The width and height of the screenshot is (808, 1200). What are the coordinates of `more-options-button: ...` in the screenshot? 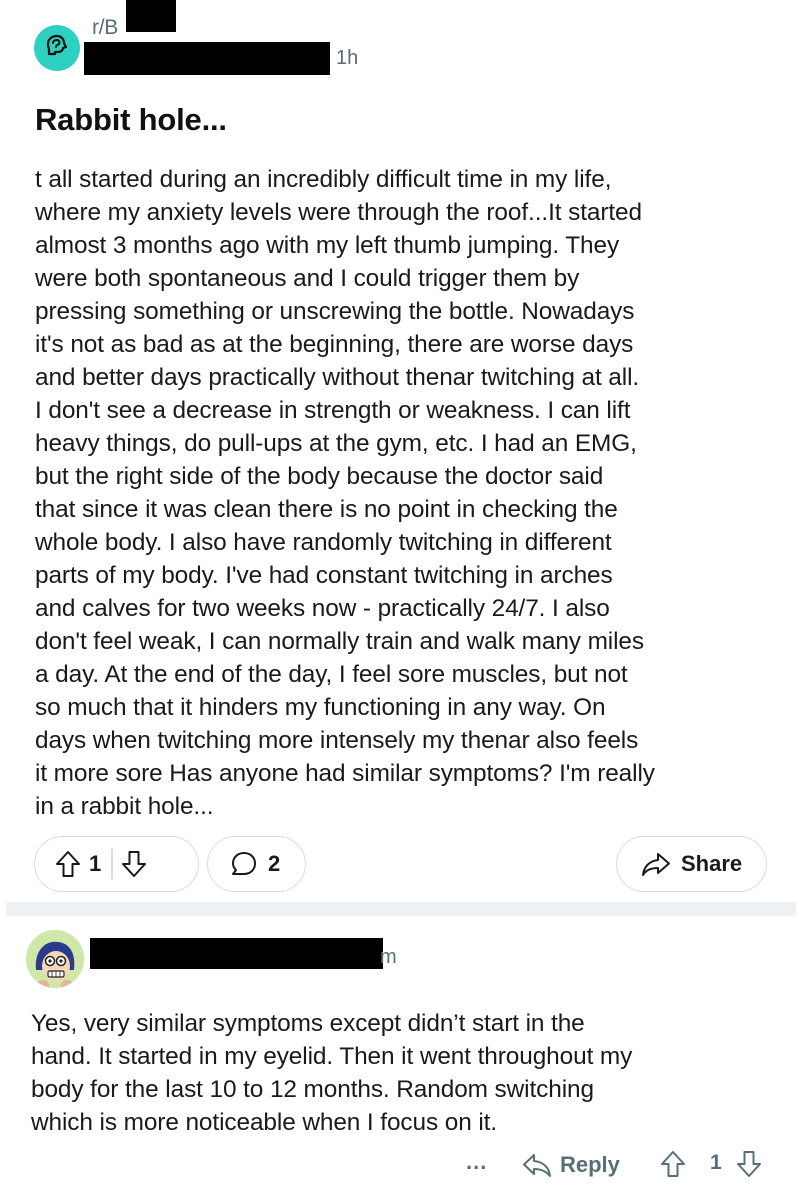 It's located at (476, 1162).